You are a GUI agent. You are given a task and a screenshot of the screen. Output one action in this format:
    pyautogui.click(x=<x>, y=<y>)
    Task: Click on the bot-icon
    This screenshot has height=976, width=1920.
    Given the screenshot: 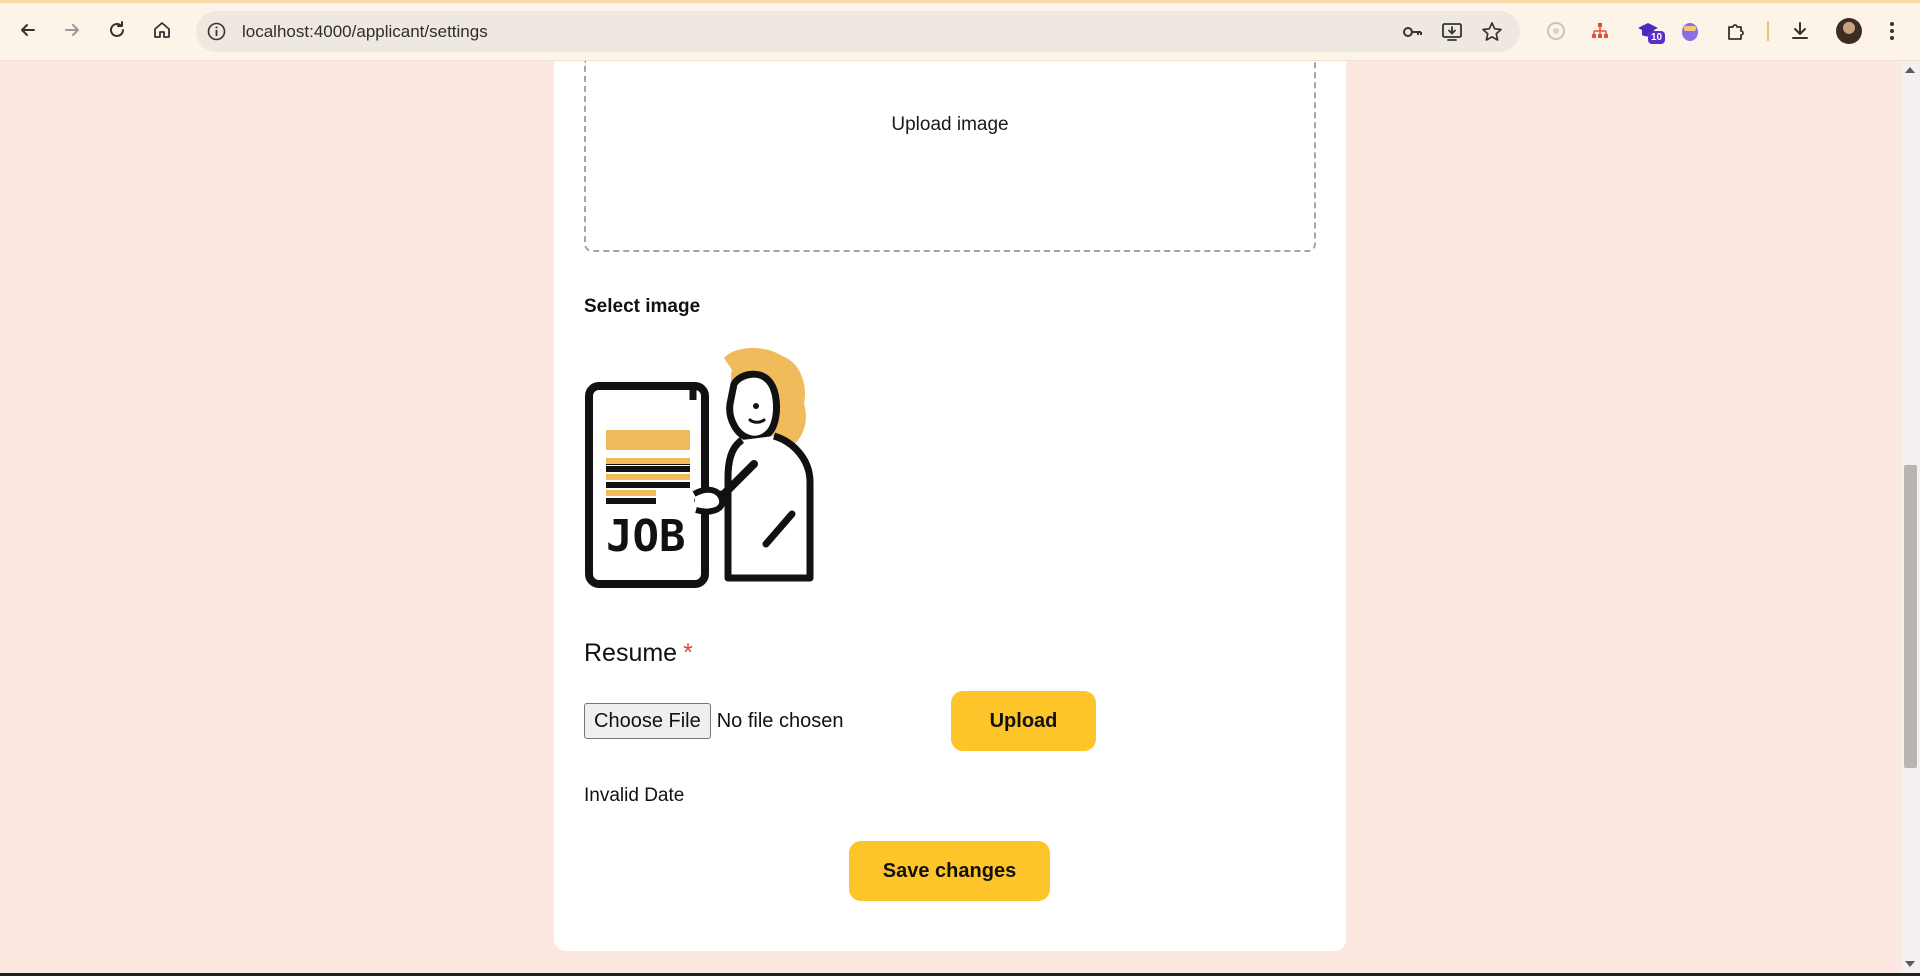 What is the action you would take?
    pyautogui.click(x=1690, y=32)
    